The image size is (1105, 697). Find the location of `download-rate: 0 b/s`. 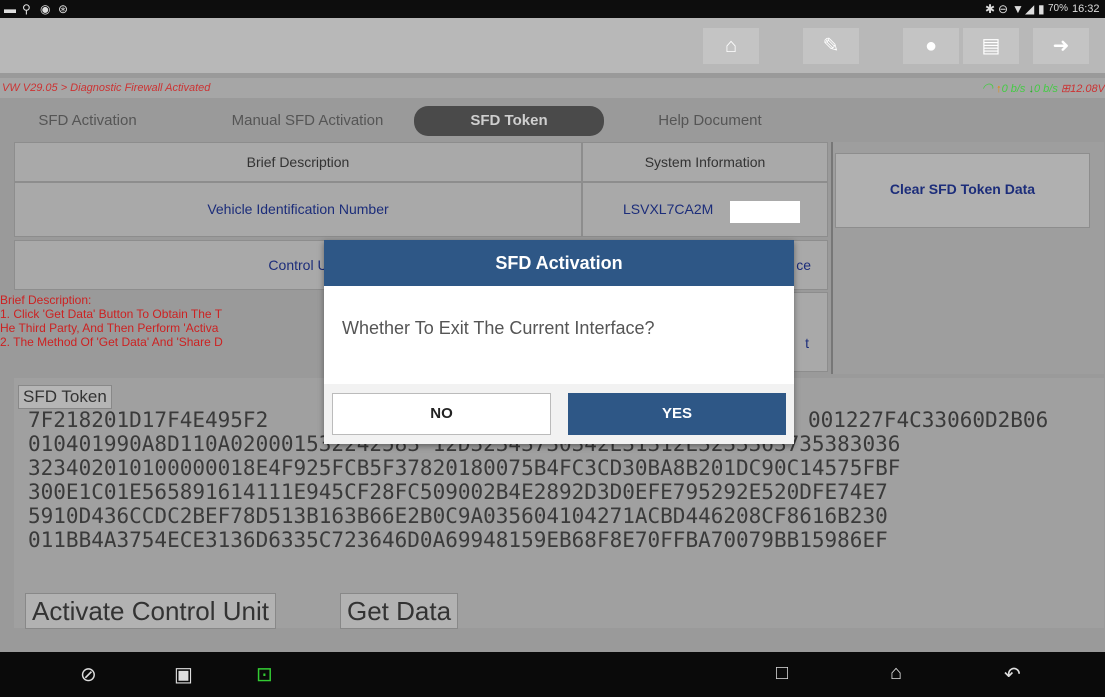

download-rate: 0 b/s is located at coordinates (1045, 89).